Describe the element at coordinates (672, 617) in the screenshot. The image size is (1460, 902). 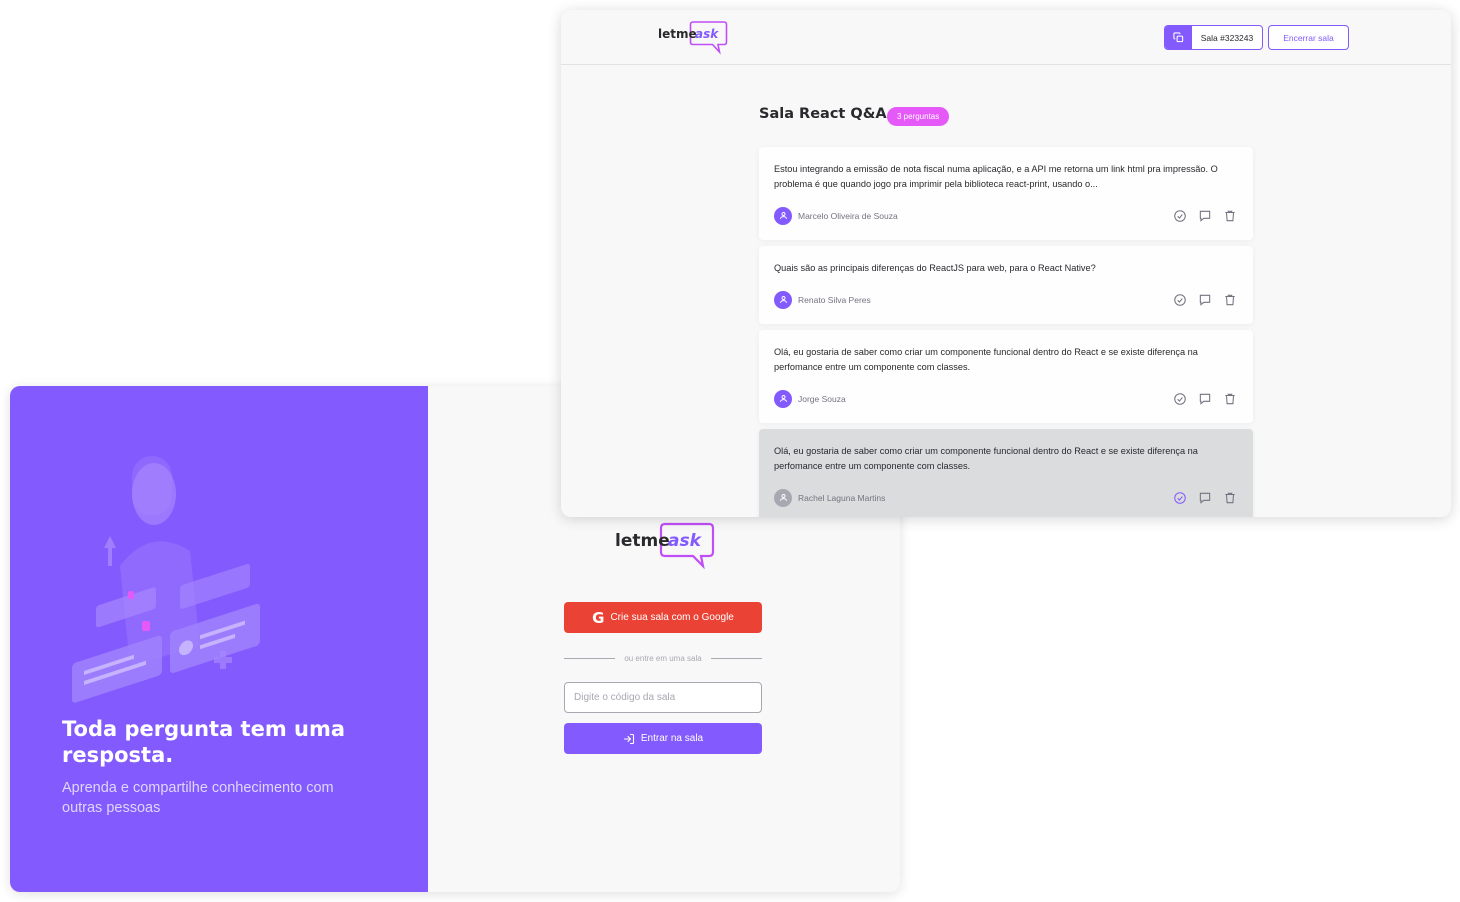
I see `google-button-label: Crie sua sala com o Google` at that location.